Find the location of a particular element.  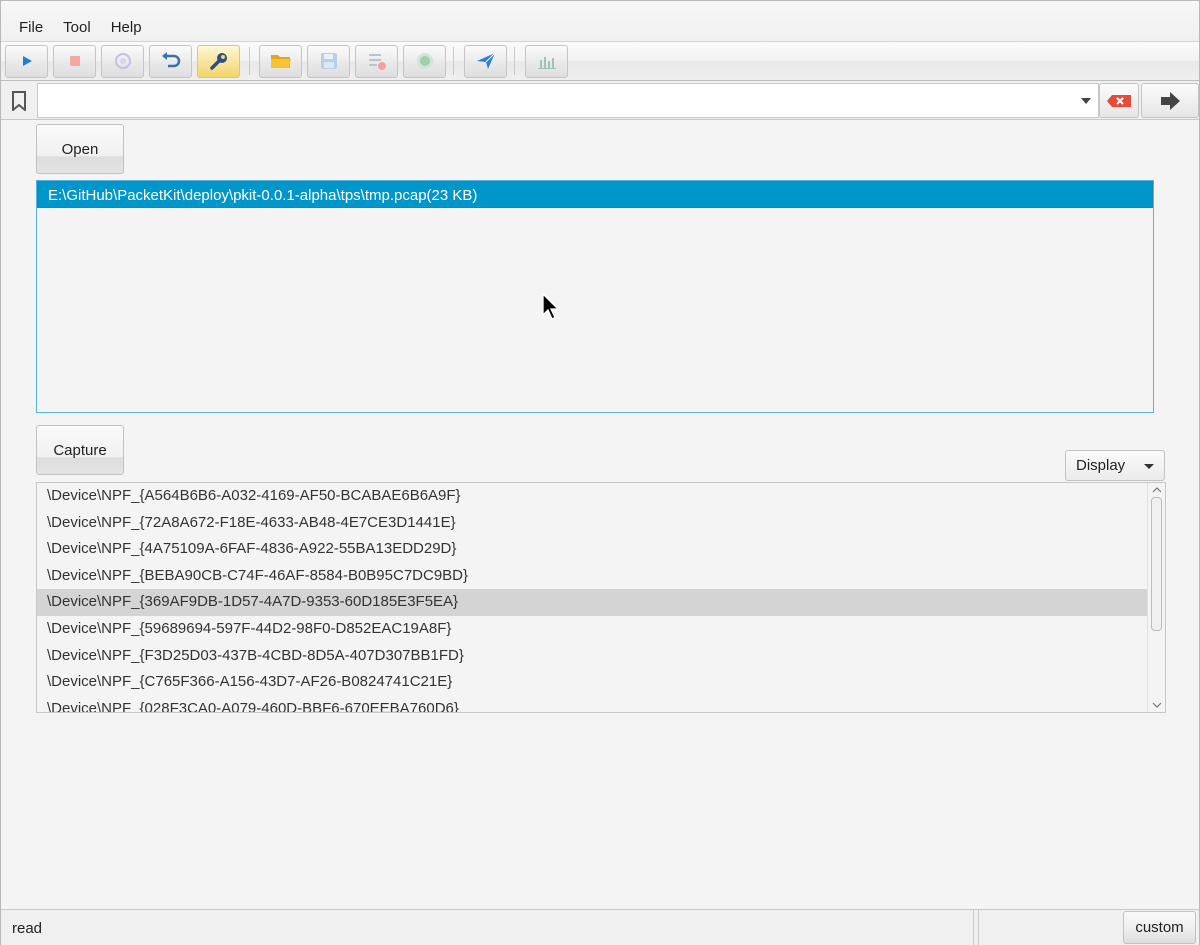

open-button: Open is located at coordinates (80, 149).